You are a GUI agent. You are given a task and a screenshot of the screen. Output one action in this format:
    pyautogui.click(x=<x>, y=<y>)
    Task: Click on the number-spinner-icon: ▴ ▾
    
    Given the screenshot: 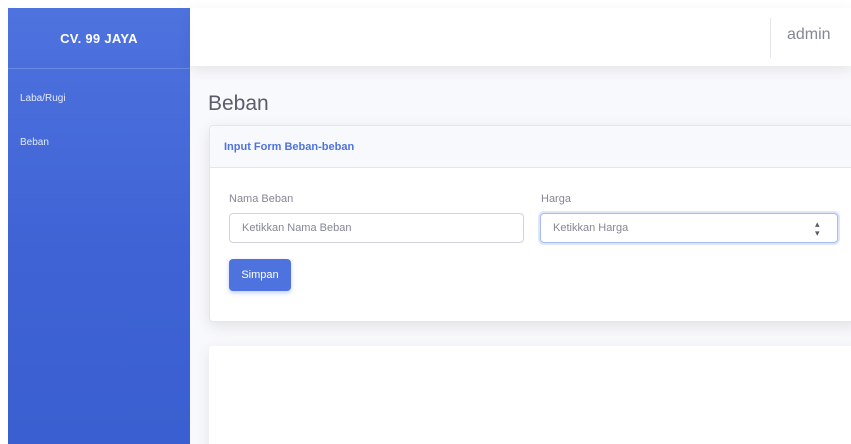 What is the action you would take?
    pyautogui.click(x=817, y=229)
    